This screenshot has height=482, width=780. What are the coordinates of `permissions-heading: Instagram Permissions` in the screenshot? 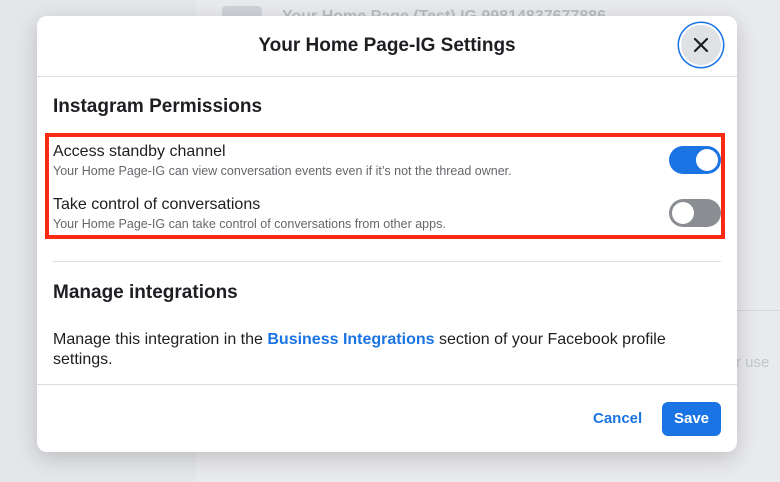 It's located at (158, 106).